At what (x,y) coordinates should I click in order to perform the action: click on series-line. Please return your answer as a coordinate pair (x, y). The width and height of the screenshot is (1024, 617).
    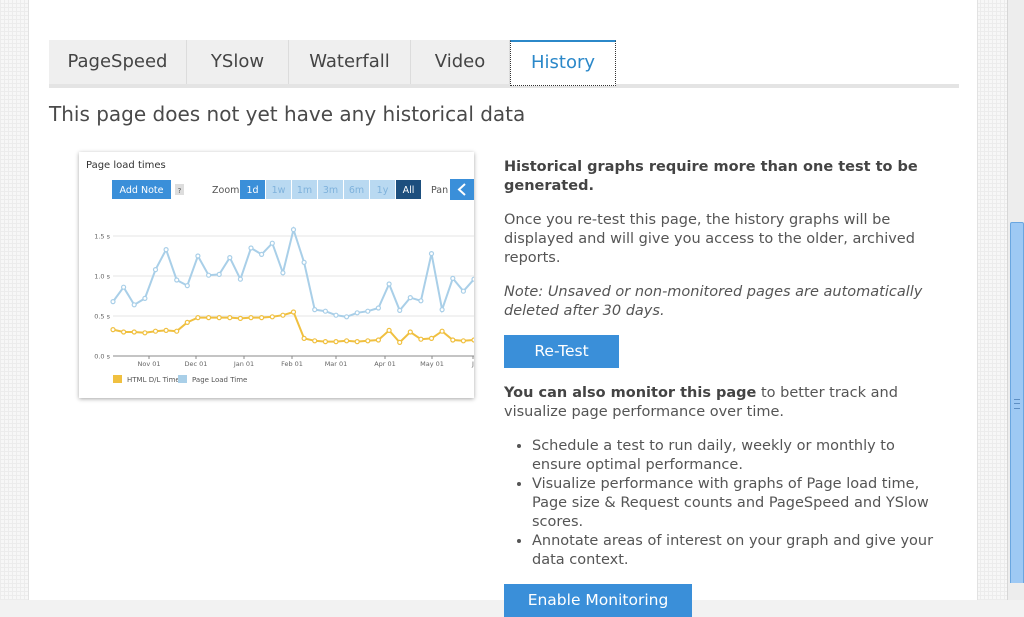
    Looking at the image, I should click on (293, 271).